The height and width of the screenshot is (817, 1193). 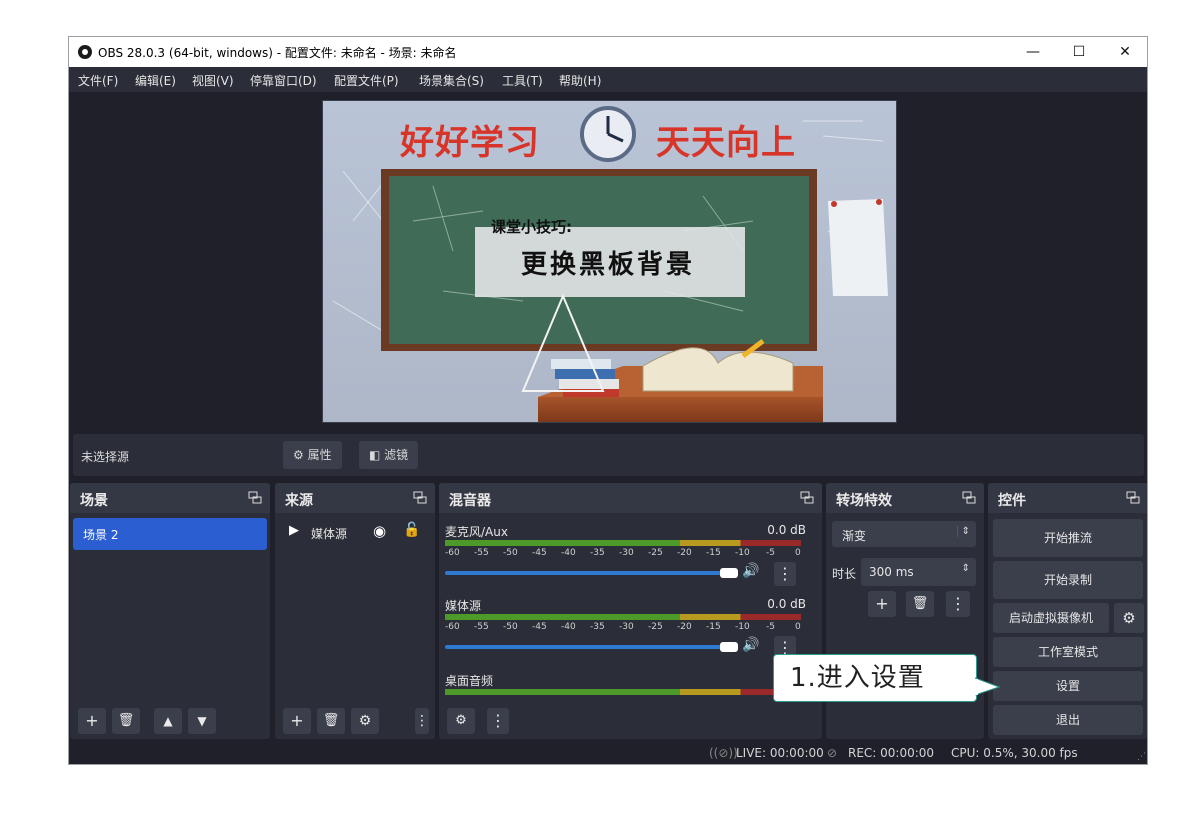 What do you see at coordinates (723, 753) in the screenshot?
I see `live-broadcast-icon: ((⊘))` at bounding box center [723, 753].